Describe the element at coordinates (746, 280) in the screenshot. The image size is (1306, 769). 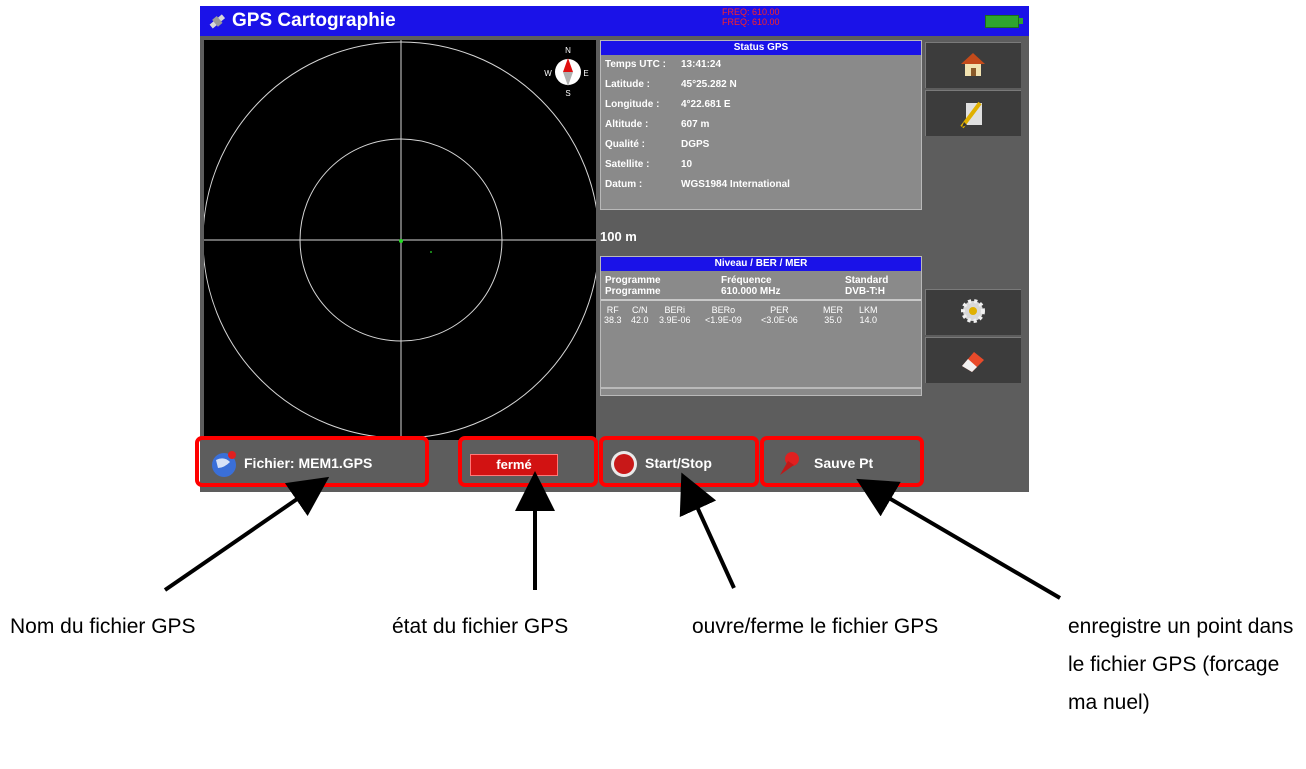
I see `frequence-label: Fréquence` at that location.